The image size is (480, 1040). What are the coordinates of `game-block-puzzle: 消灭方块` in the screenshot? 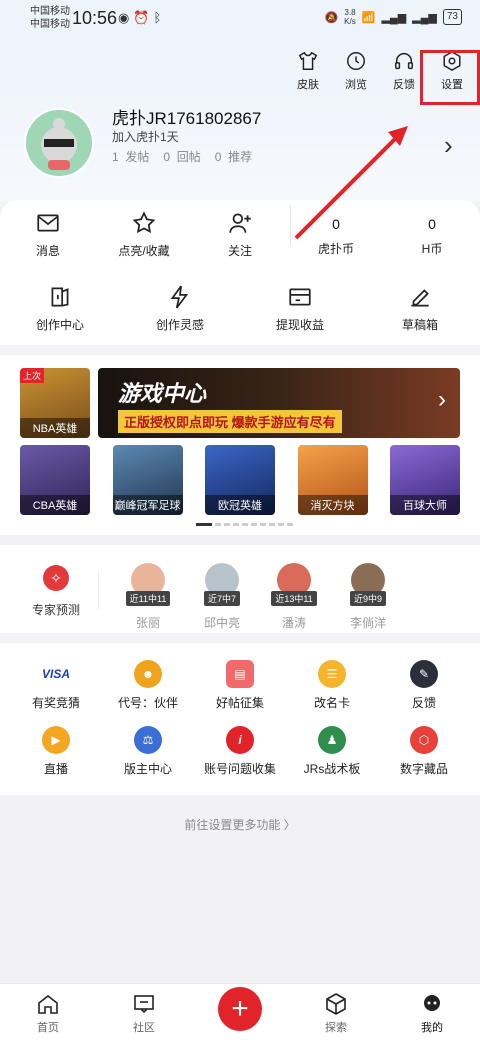 It's located at (332, 480).